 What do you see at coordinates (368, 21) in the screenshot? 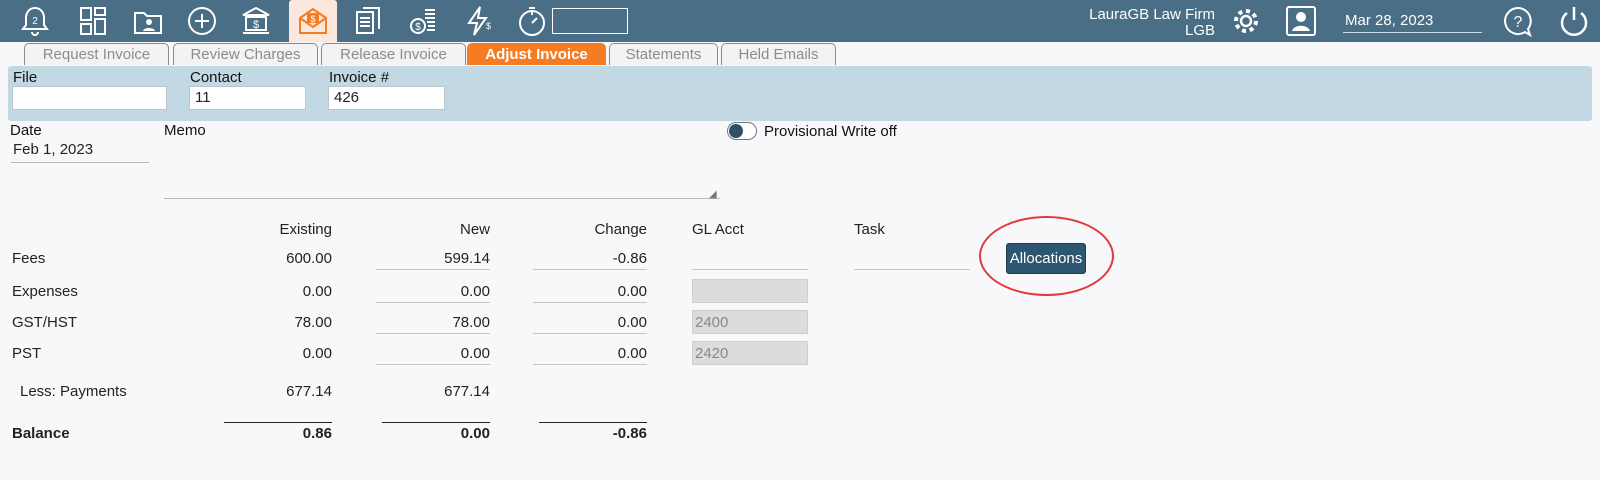
I see `documents-icon` at bounding box center [368, 21].